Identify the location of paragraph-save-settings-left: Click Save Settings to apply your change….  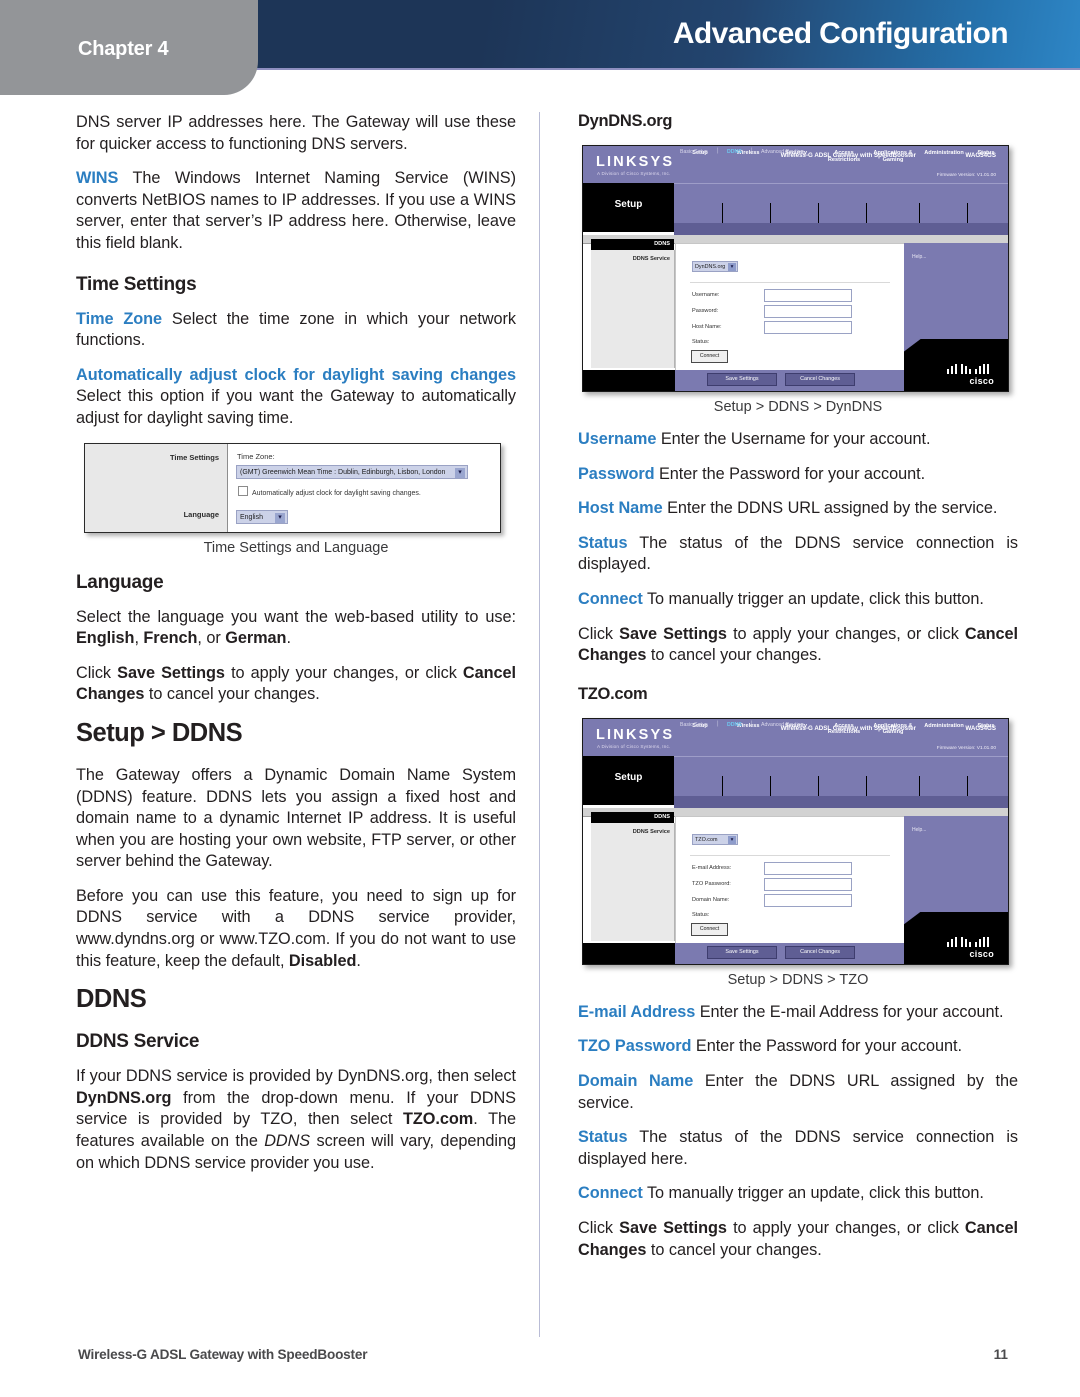
(296, 683).